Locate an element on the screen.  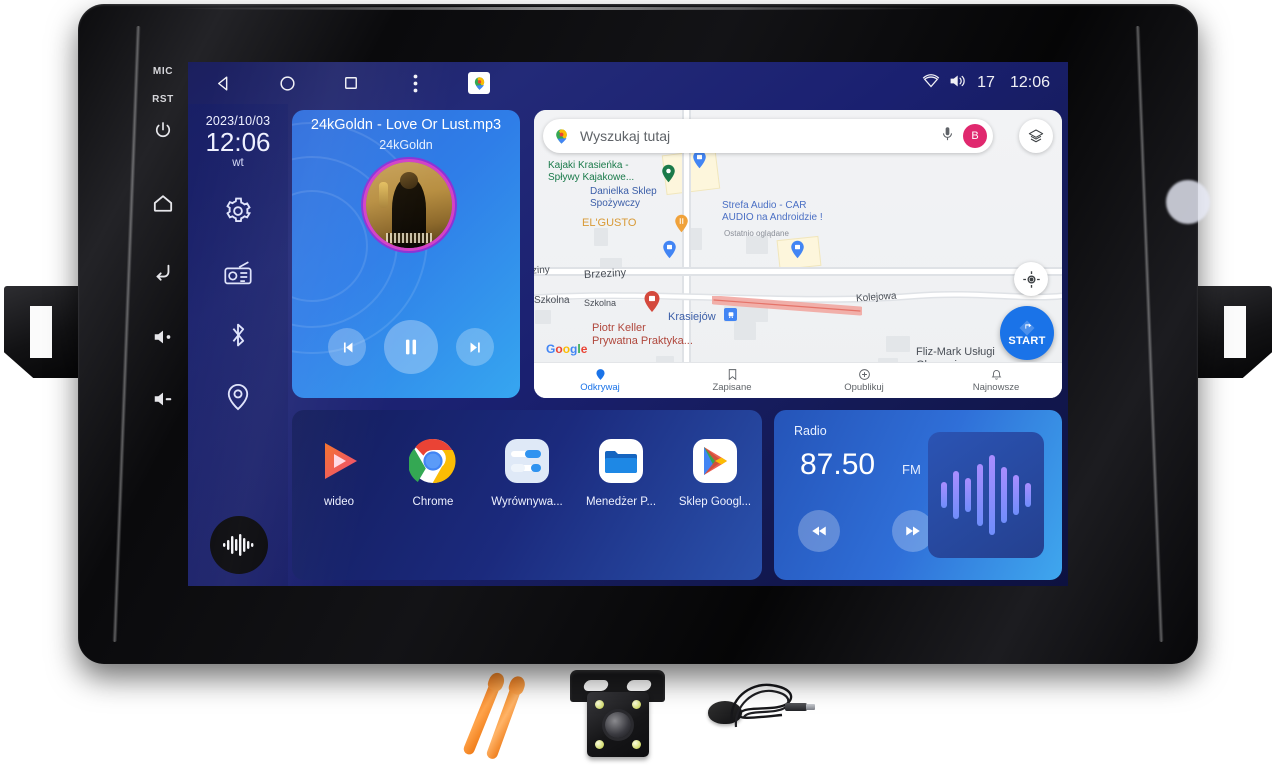
album-art-text-strip is located at coordinates (409, 238).